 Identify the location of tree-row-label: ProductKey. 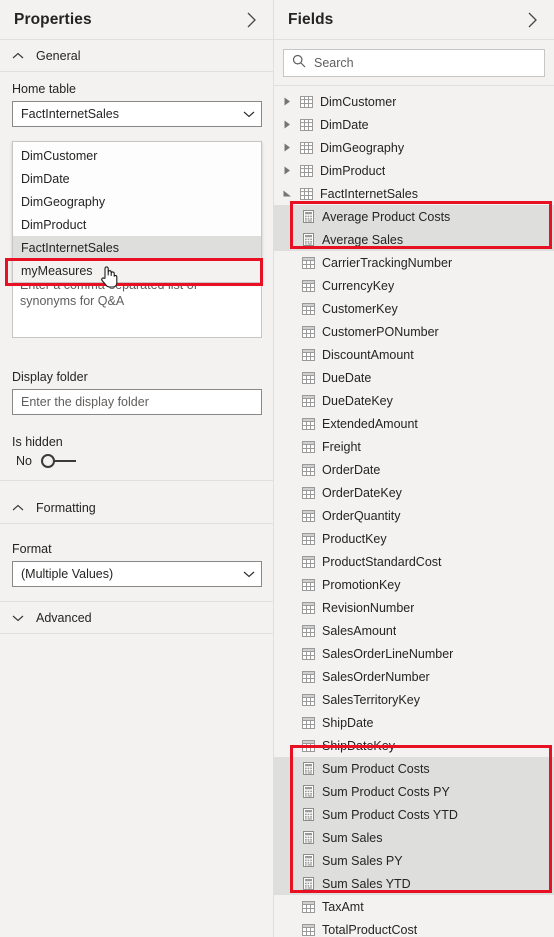
(354, 538).